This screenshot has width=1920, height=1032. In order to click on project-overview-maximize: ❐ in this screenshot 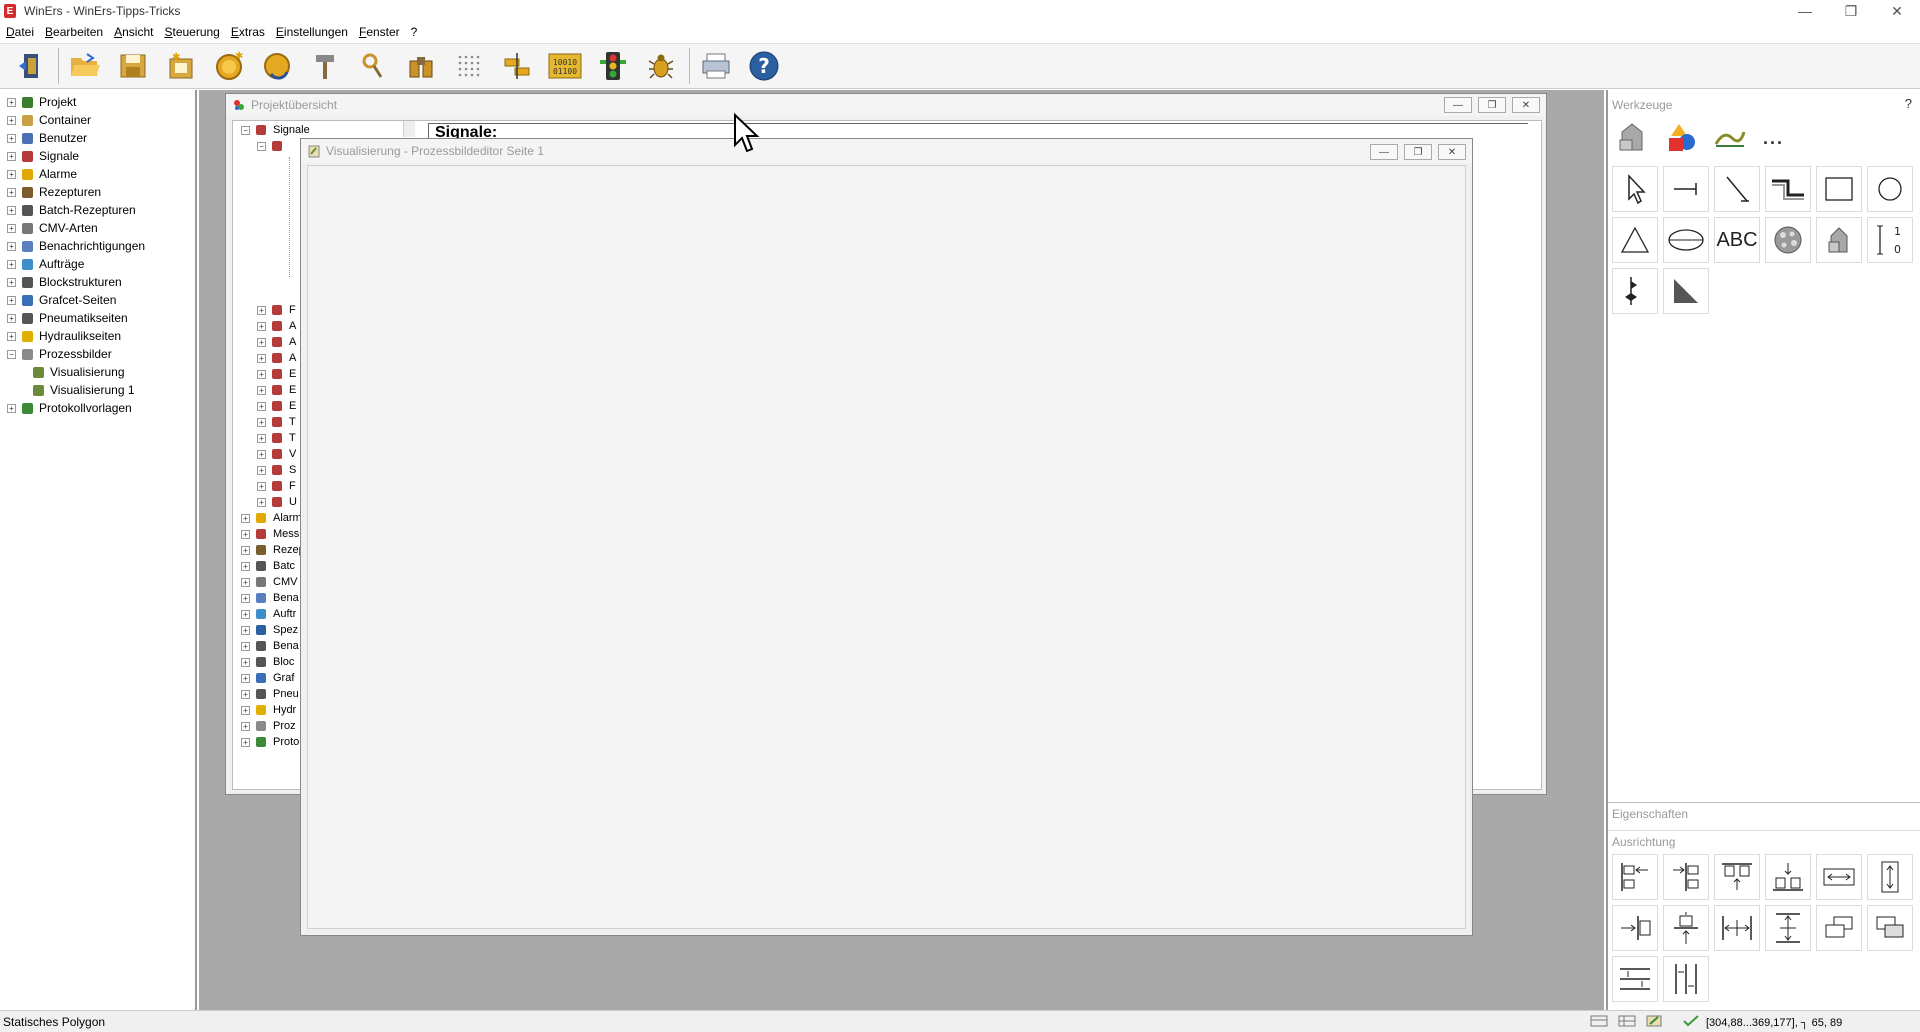, I will do `click(1492, 105)`.